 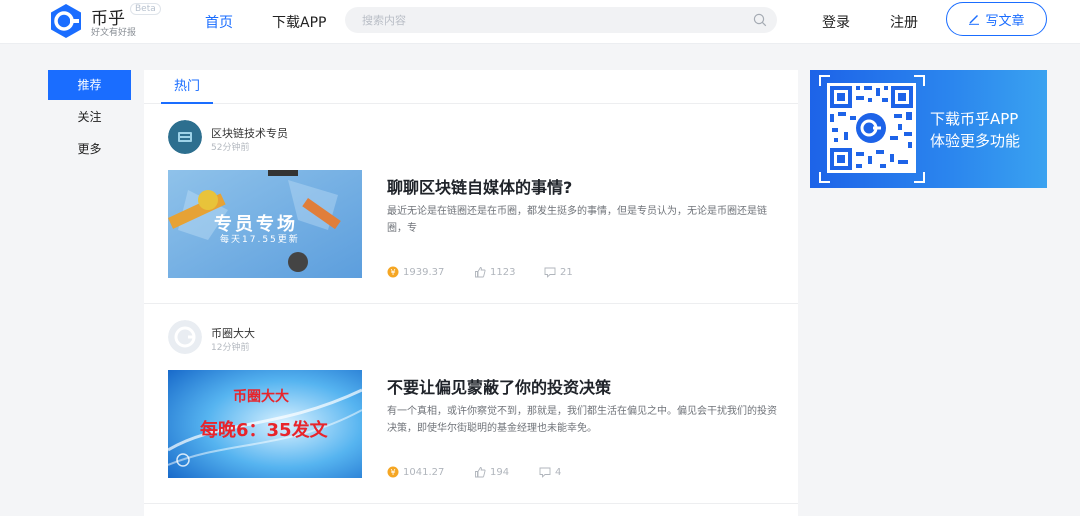 I want to click on comment-stat: 21, so click(x=558, y=272).